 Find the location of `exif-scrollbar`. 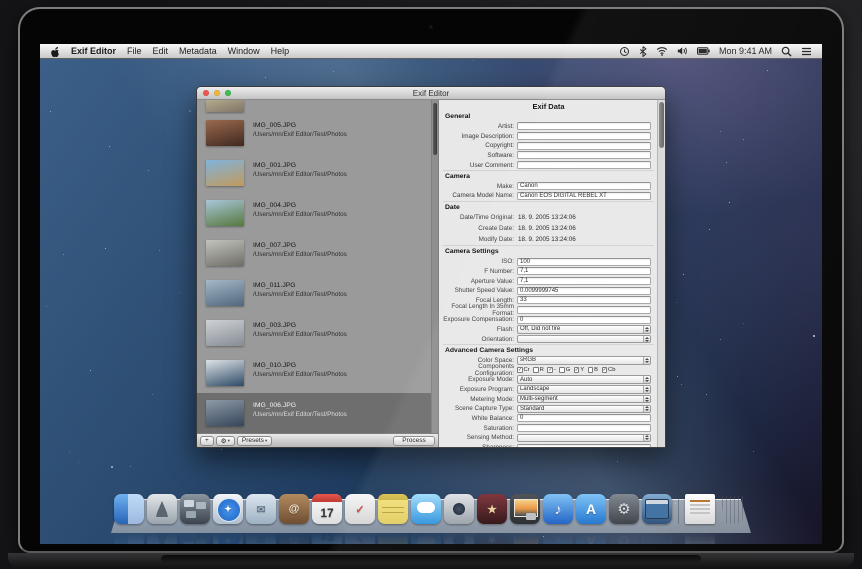

exif-scrollbar is located at coordinates (661, 273).